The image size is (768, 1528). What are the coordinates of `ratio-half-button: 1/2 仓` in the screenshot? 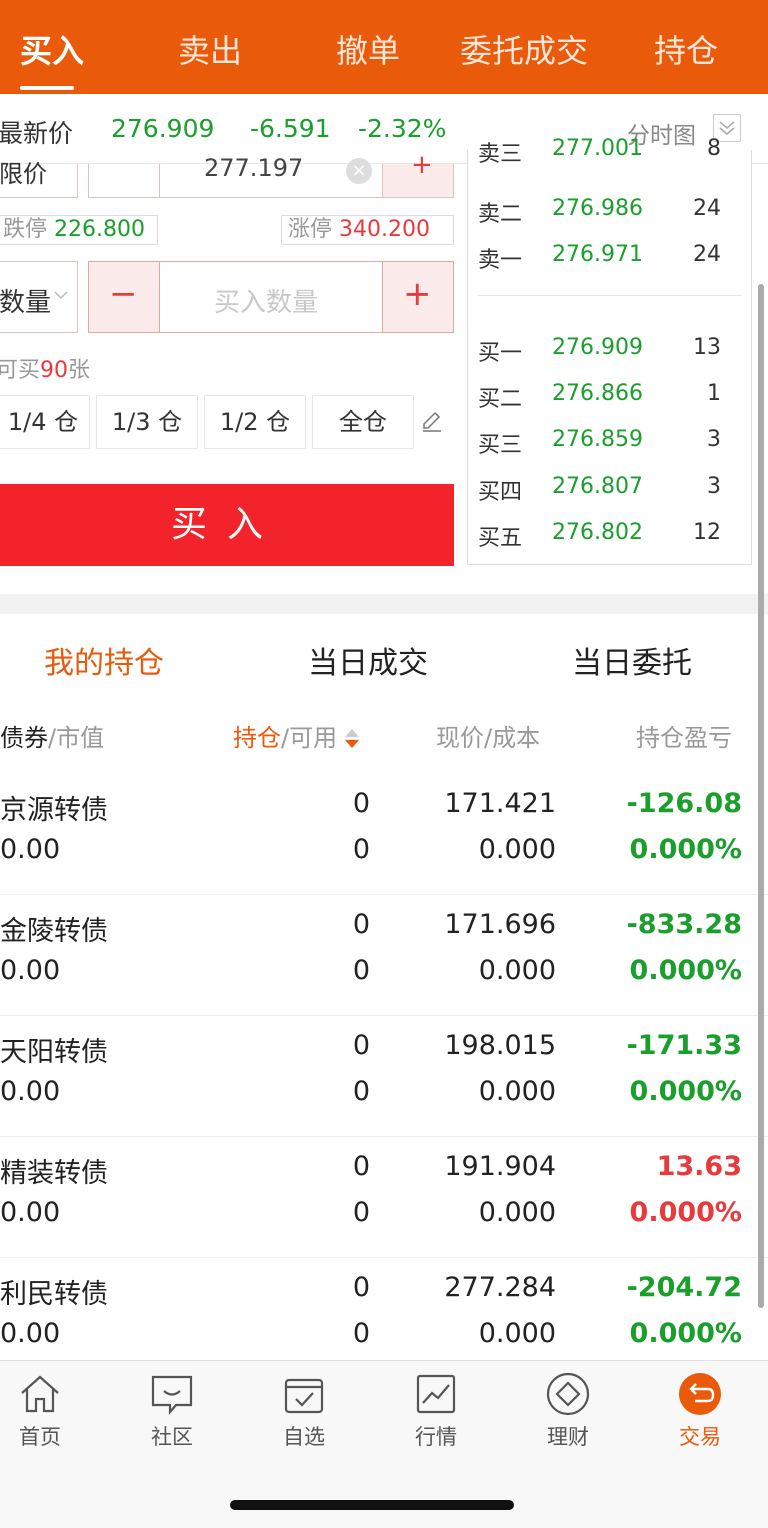 It's located at (255, 422).